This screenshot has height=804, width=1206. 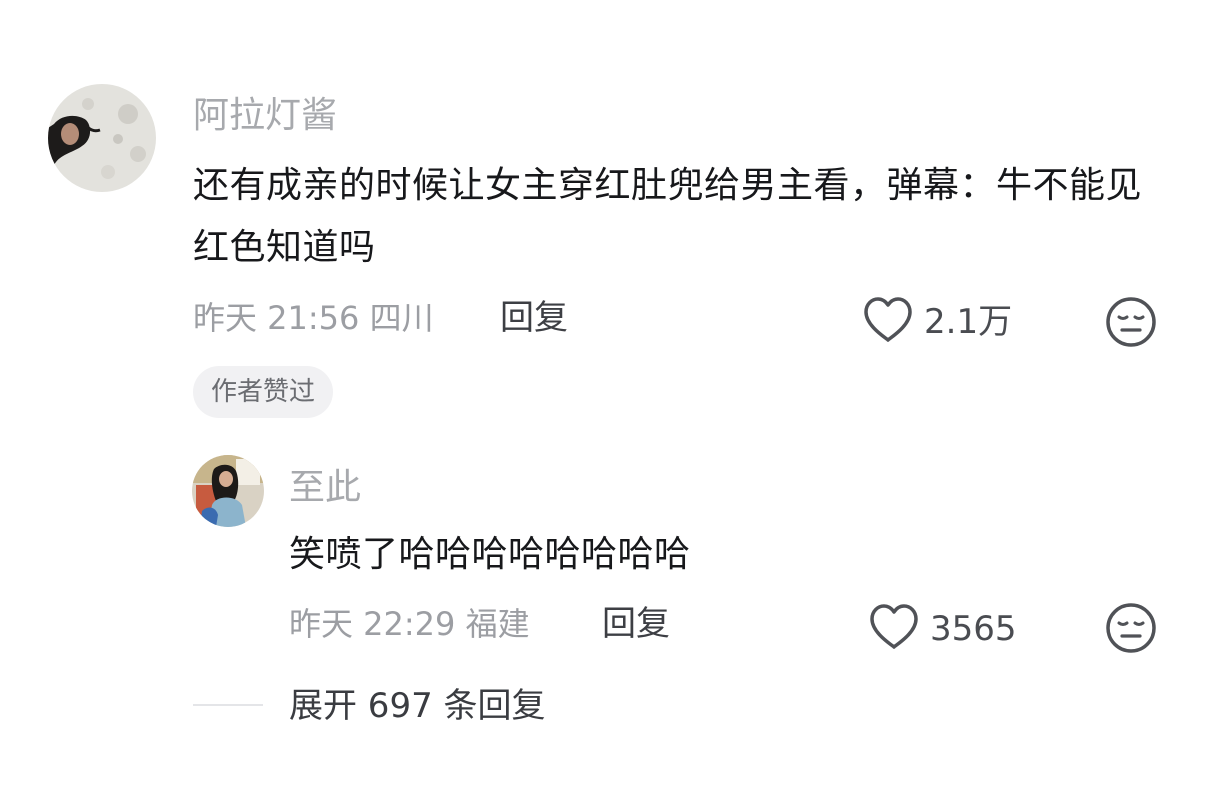 I want to click on expand-divider, so click(x=228, y=705).